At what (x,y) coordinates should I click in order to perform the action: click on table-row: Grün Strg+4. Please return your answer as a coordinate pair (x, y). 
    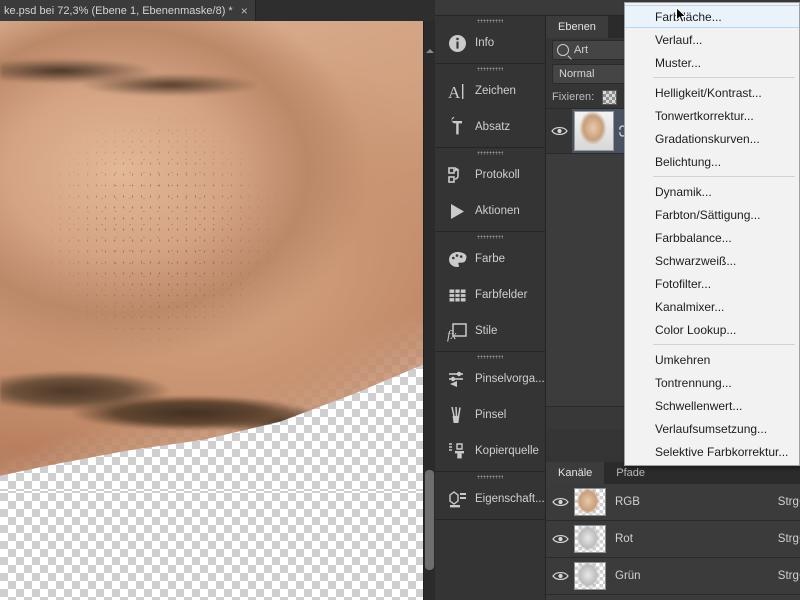
    Looking at the image, I should click on (673, 576).